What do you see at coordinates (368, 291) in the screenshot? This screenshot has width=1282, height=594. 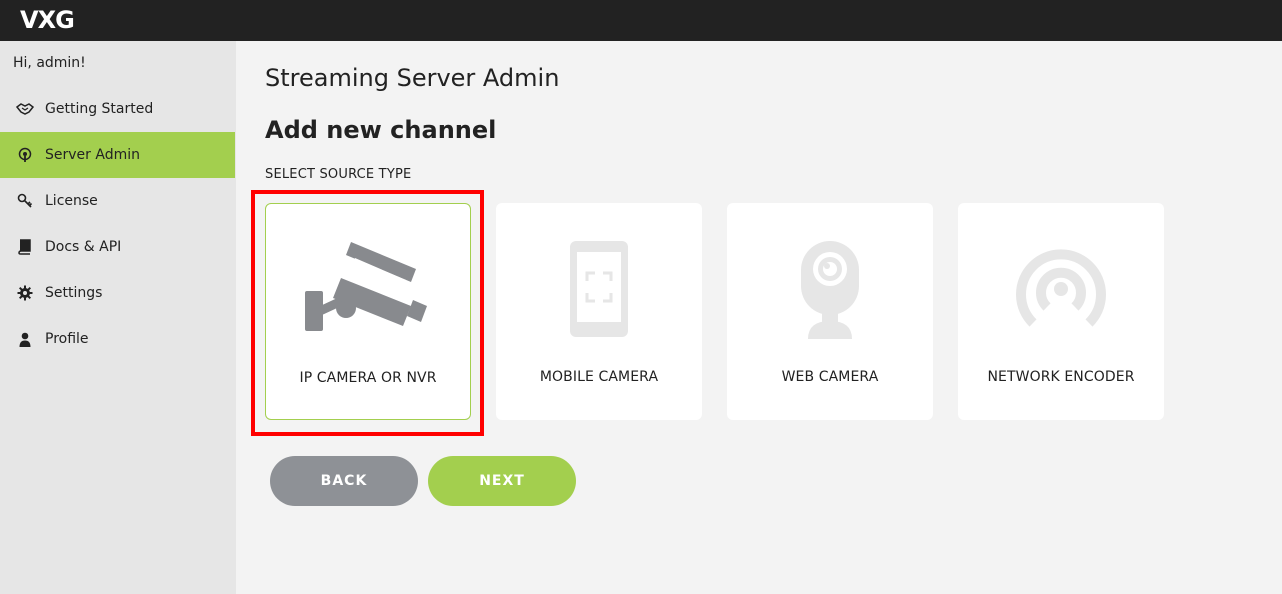 I see `cctv-camera-icon` at bounding box center [368, 291].